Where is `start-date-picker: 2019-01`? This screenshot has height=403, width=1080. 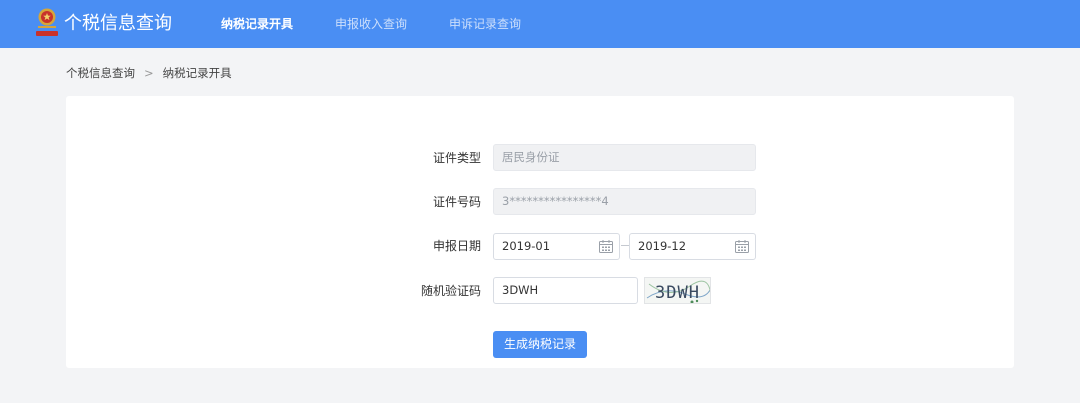
start-date-picker: 2019-01 is located at coordinates (556, 246).